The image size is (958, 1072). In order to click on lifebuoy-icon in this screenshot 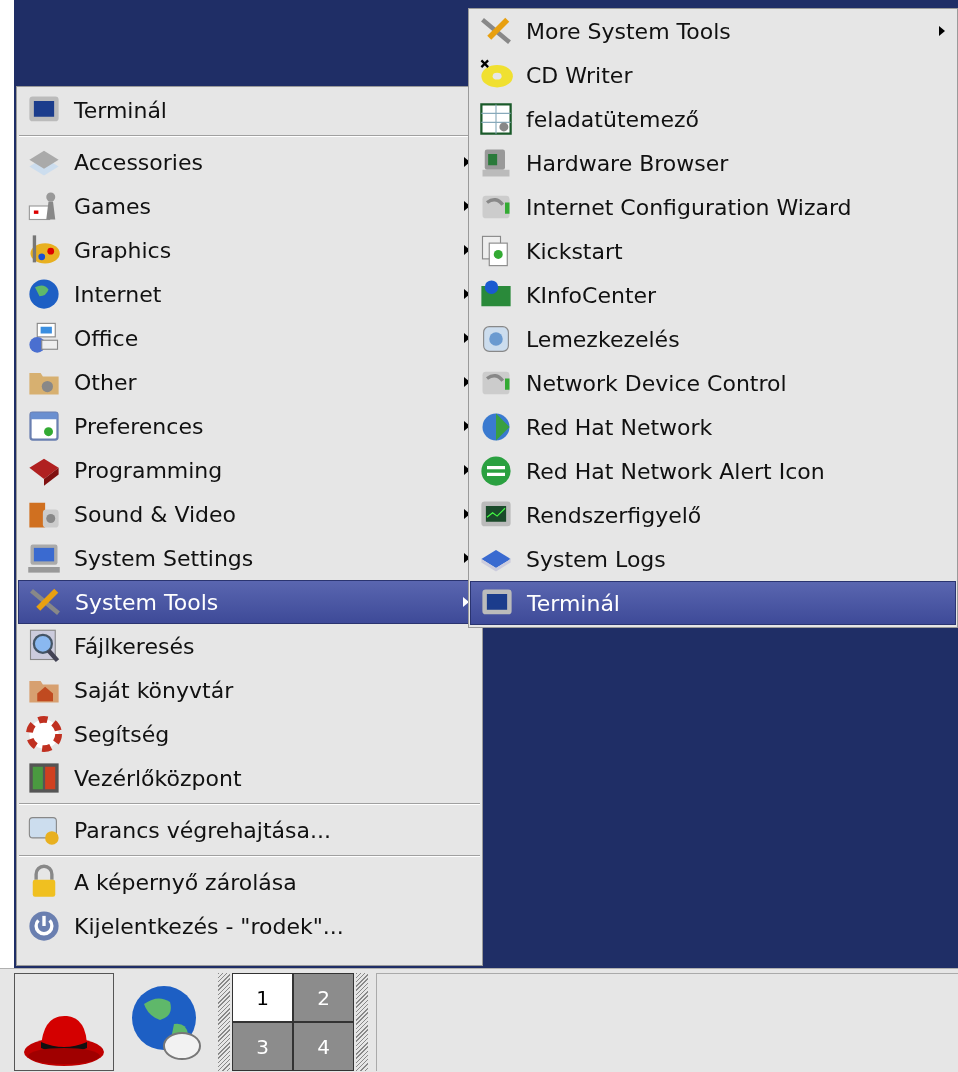, I will do `click(44, 734)`.